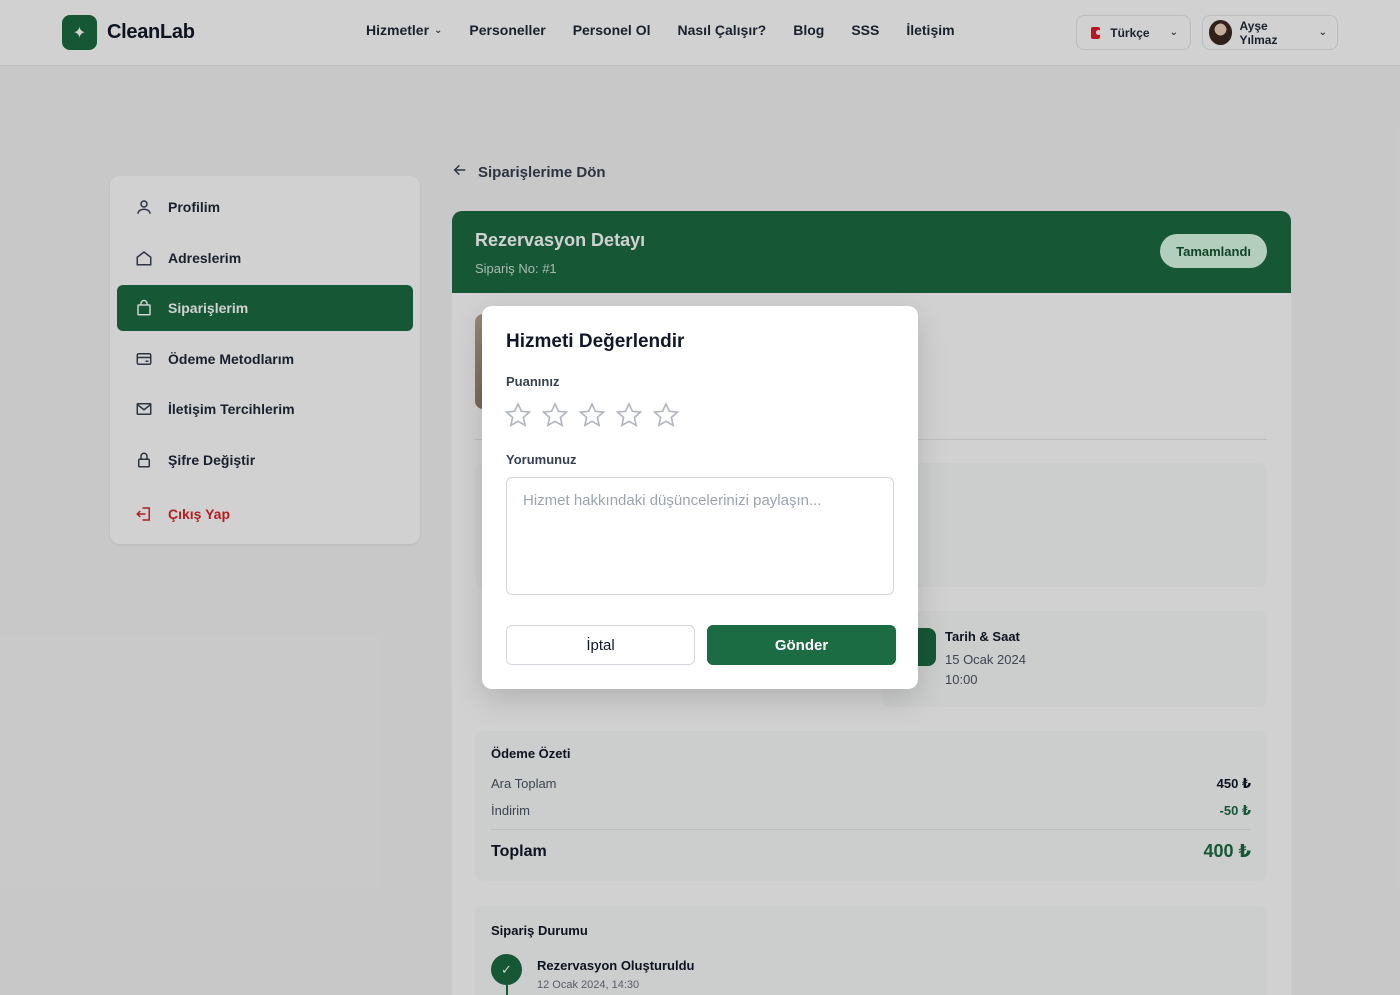 The image size is (1400, 995). I want to click on star-rating, so click(592, 415).